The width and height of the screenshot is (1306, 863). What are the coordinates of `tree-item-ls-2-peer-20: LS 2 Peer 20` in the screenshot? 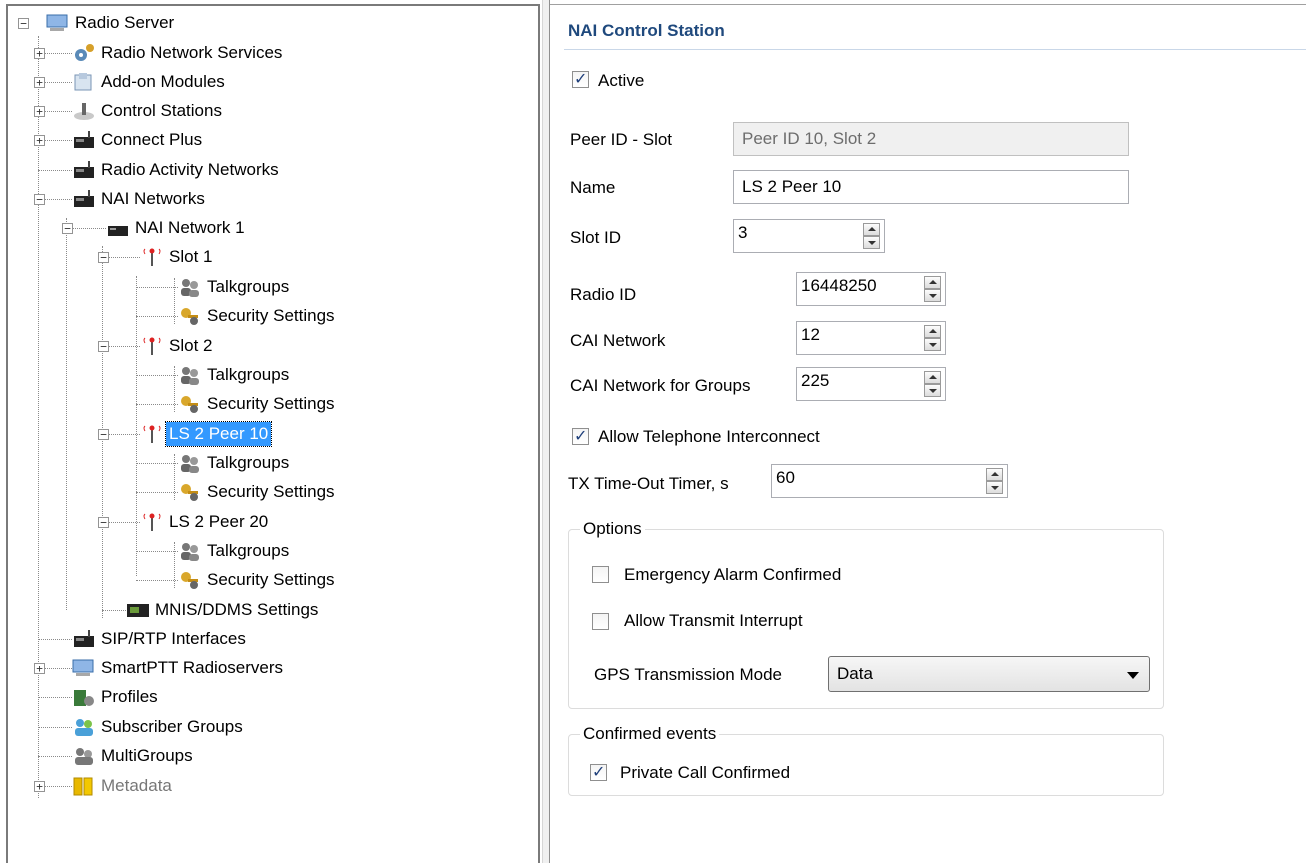 It's located at (218, 522).